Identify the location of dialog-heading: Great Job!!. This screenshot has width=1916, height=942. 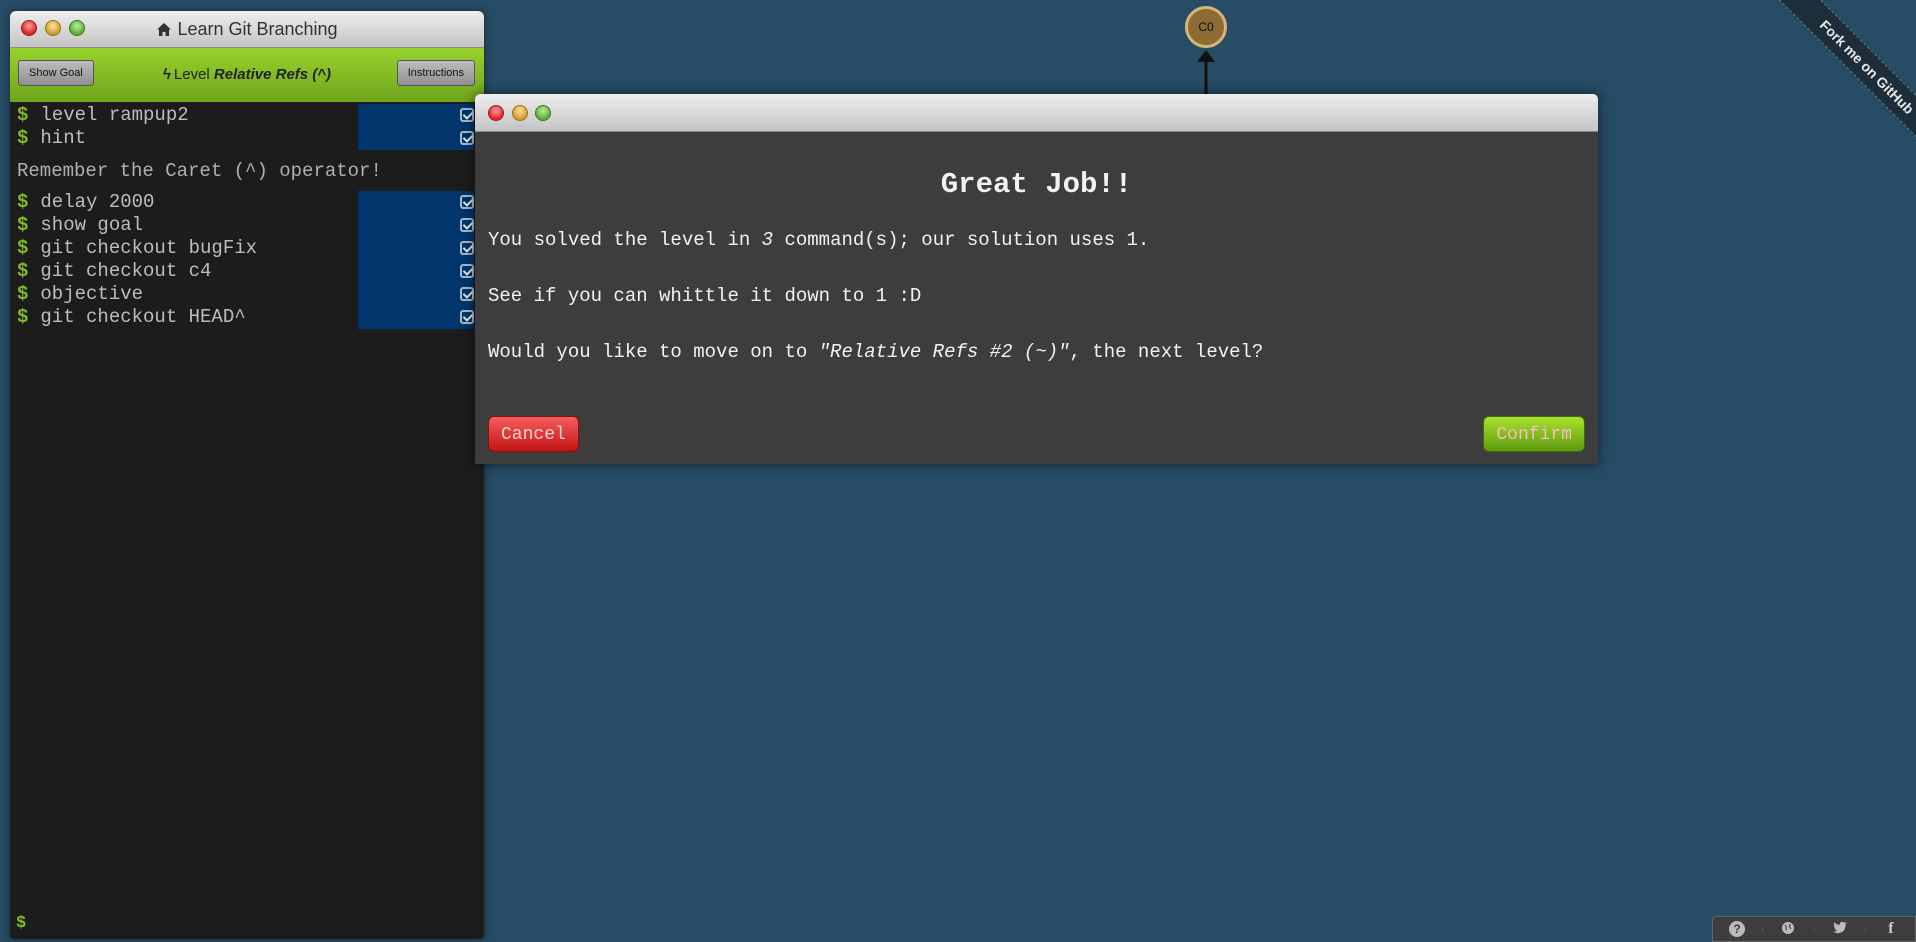
(1036, 184).